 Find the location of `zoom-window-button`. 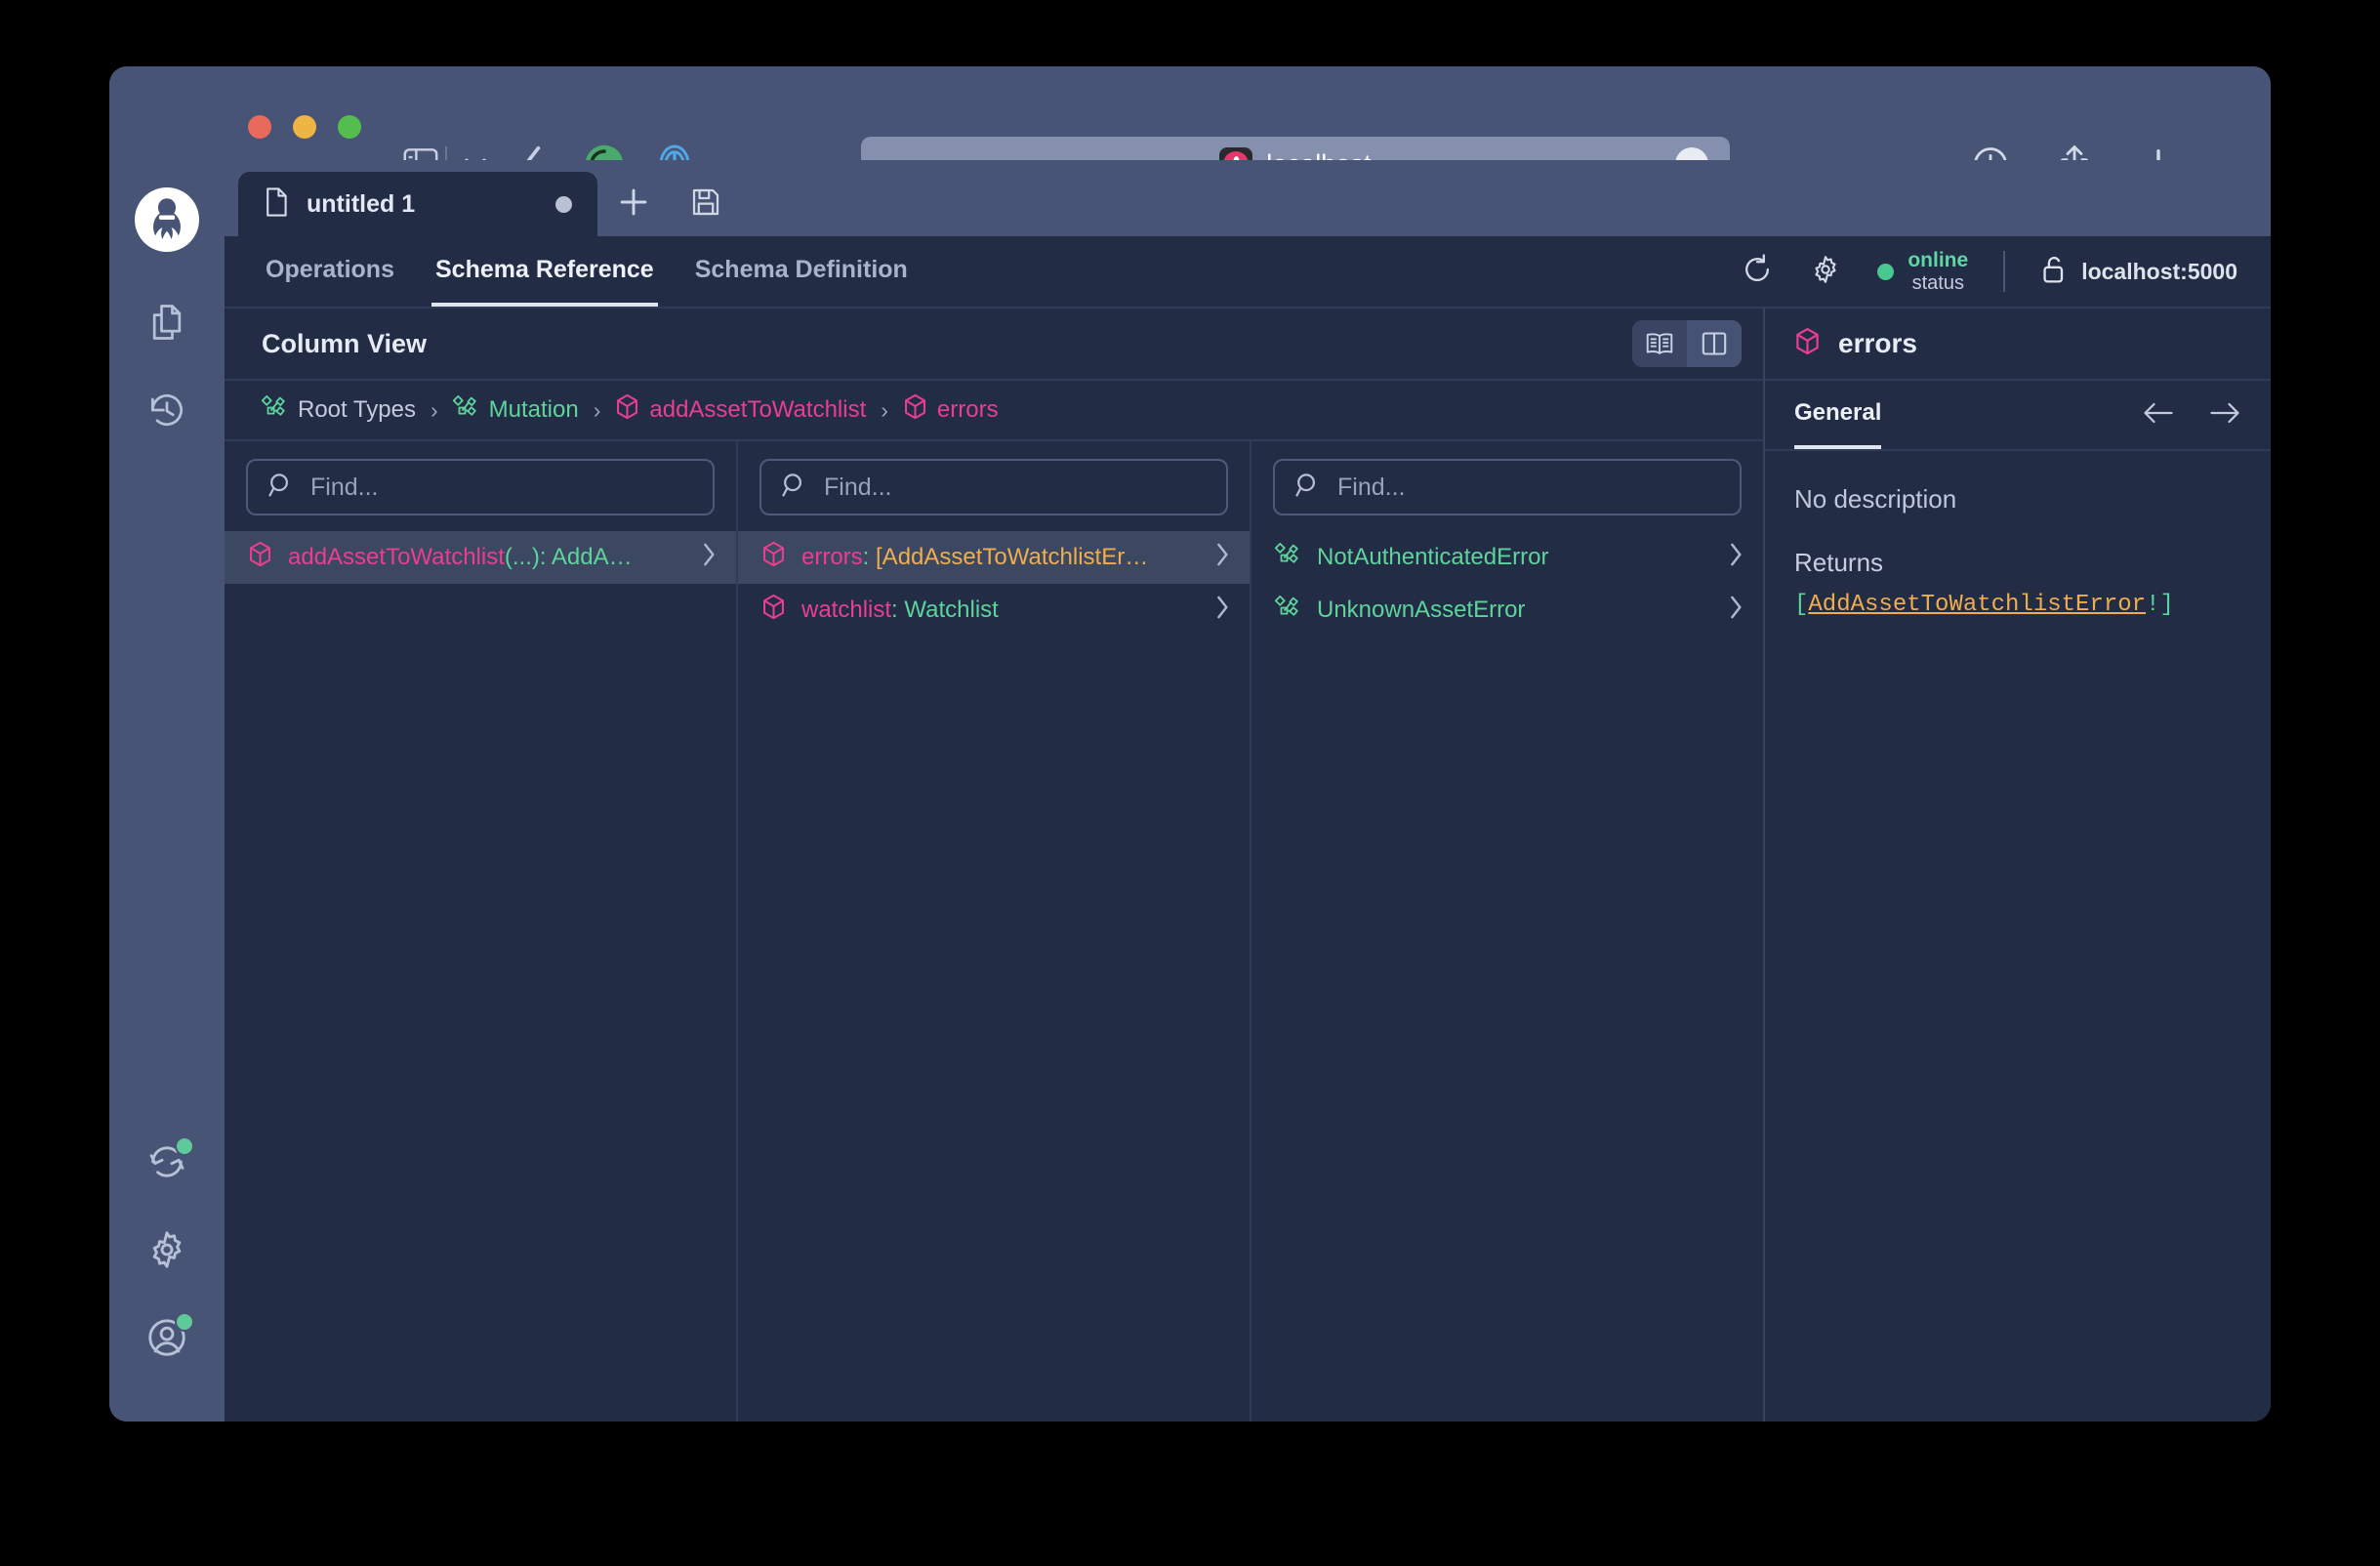

zoom-window-button is located at coordinates (349, 127).